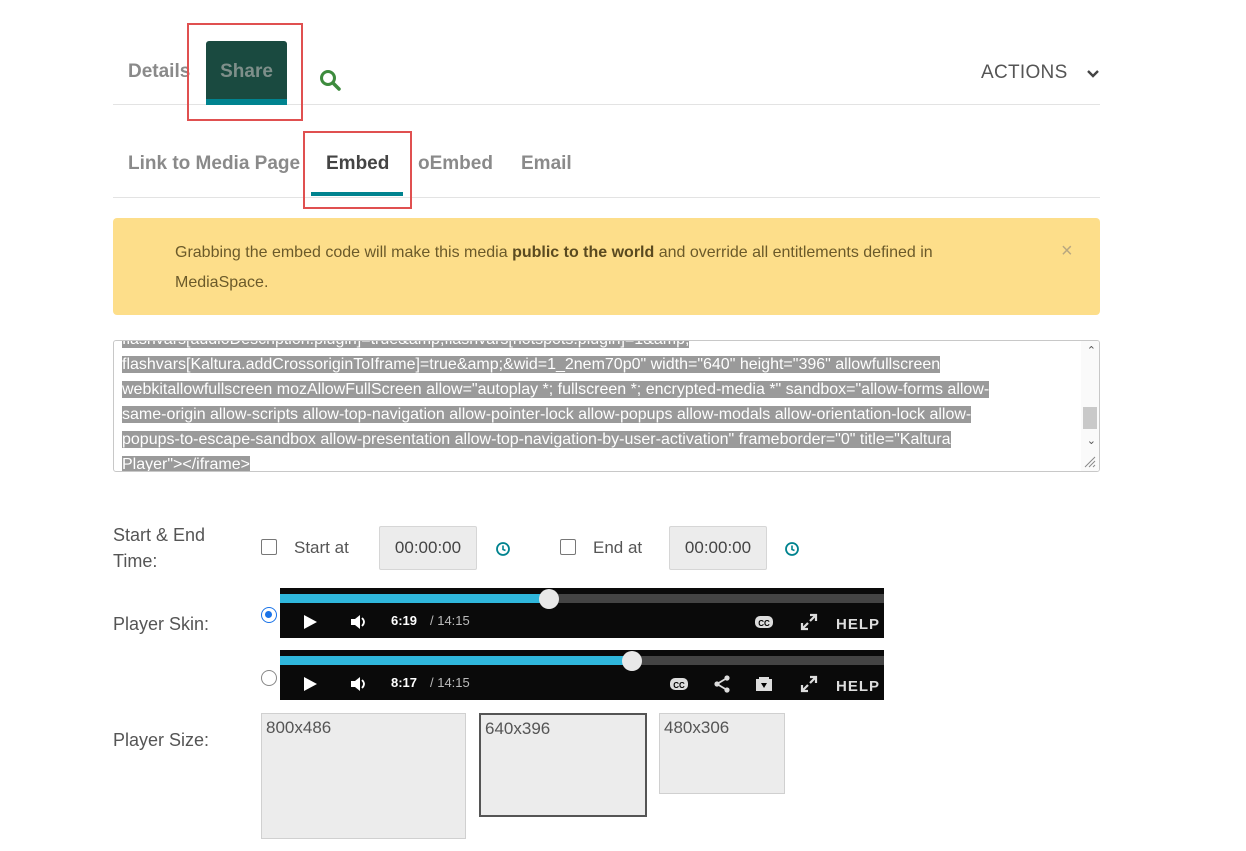 The width and height of the screenshot is (1246, 851). Describe the element at coordinates (722, 684) in the screenshot. I see `share-icon` at that location.